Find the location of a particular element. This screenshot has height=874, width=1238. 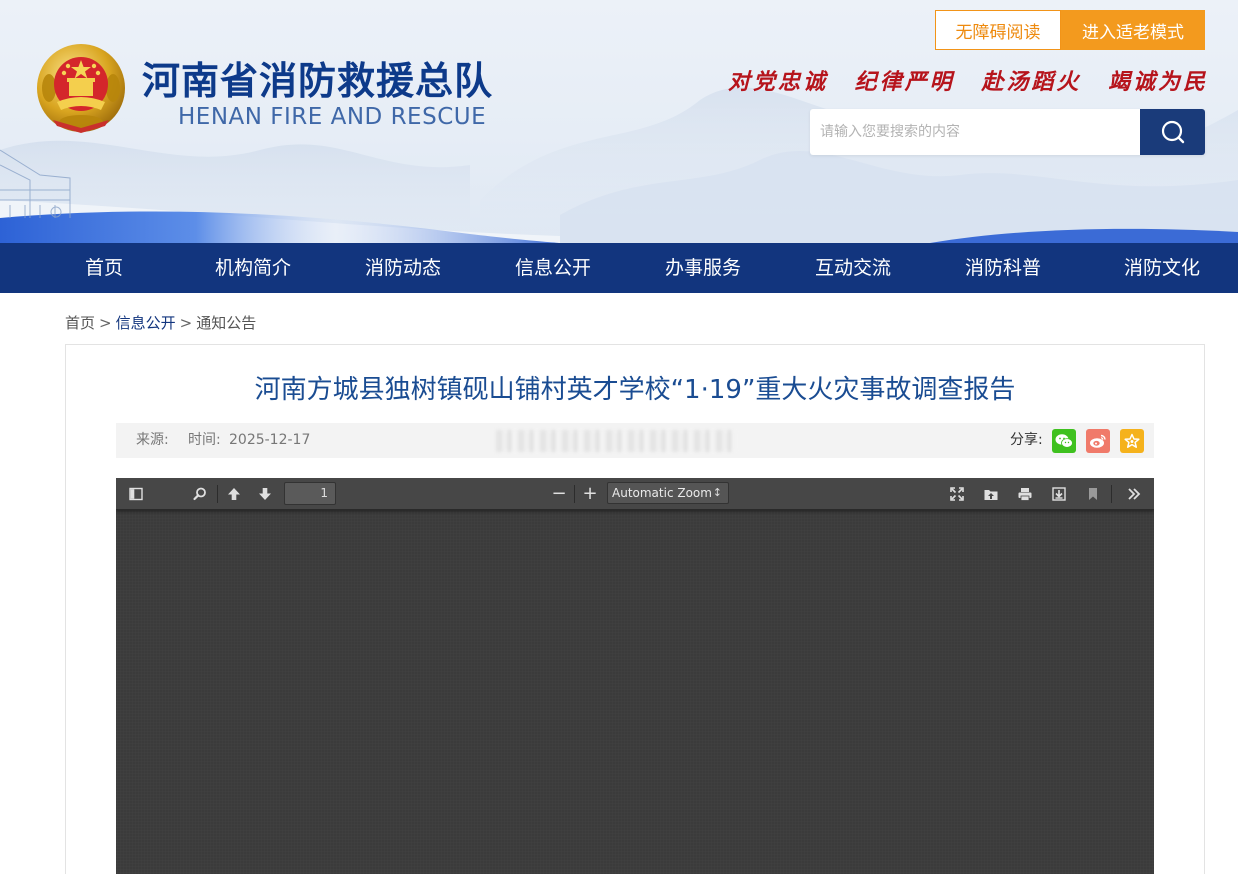

breadcrumb: 首页 > 信息公开 > 通知公告 is located at coordinates (160, 322).